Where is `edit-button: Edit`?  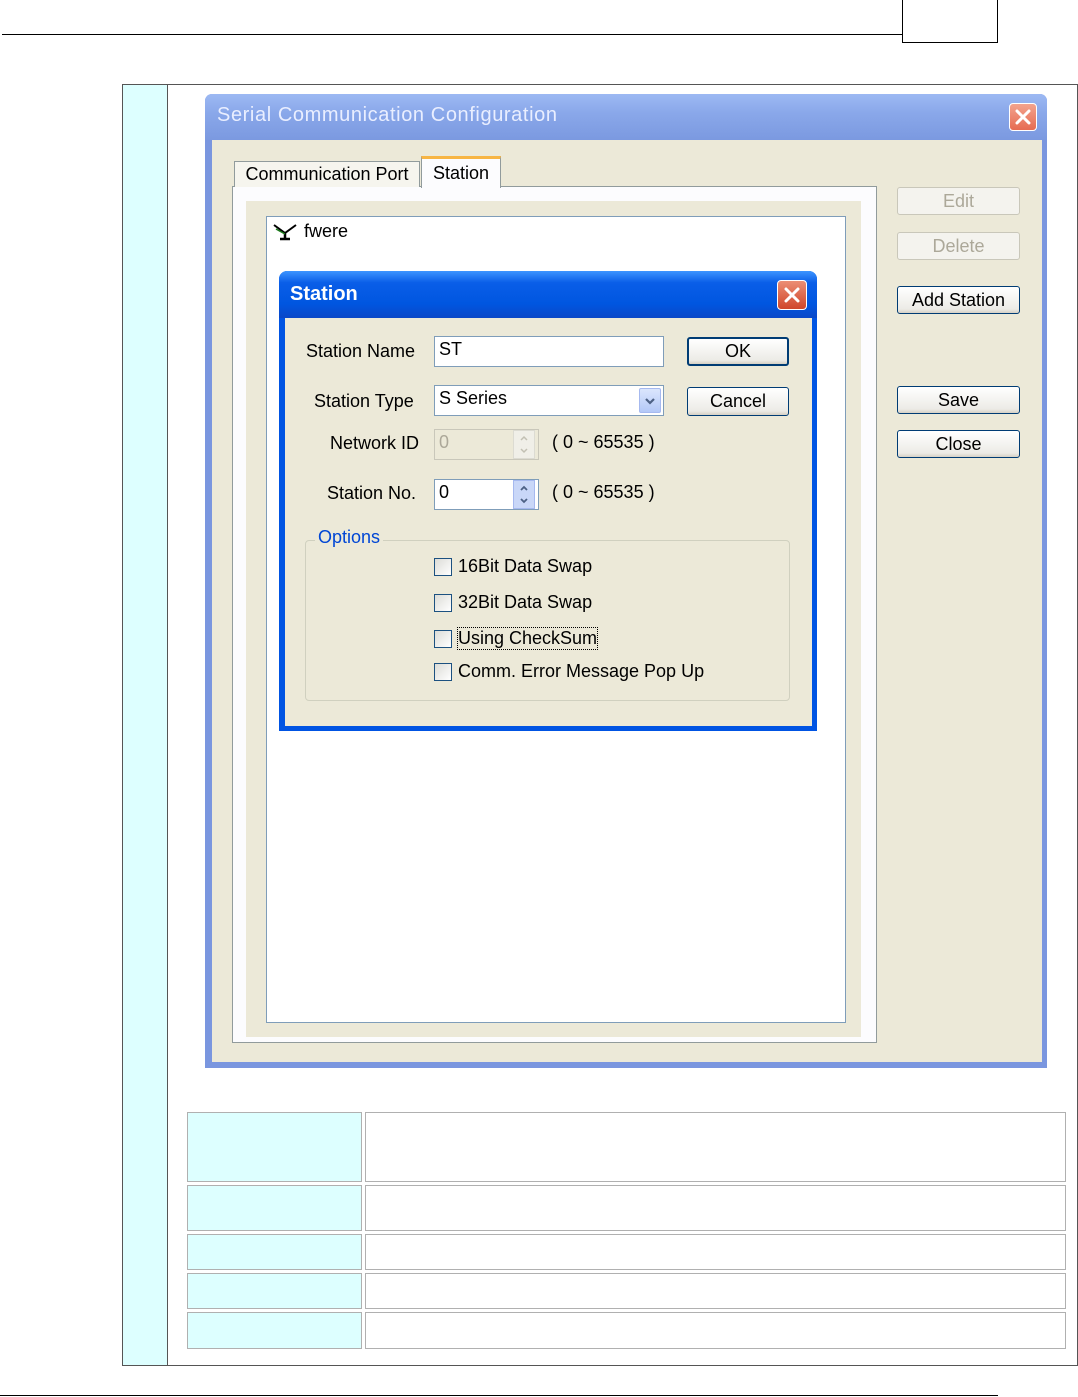 edit-button: Edit is located at coordinates (958, 201).